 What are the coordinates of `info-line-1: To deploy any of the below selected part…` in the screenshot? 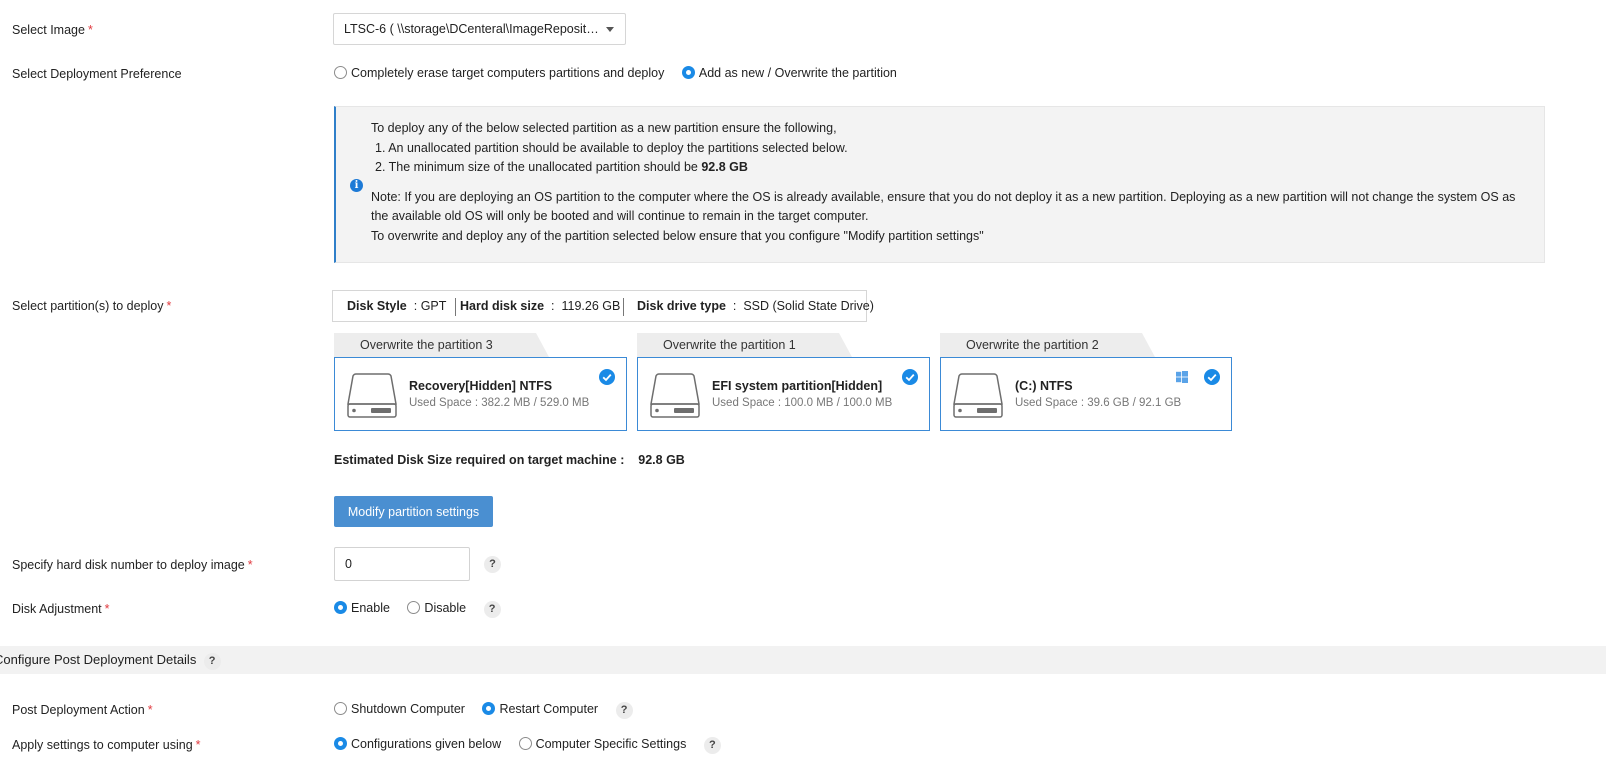 It's located at (604, 128).